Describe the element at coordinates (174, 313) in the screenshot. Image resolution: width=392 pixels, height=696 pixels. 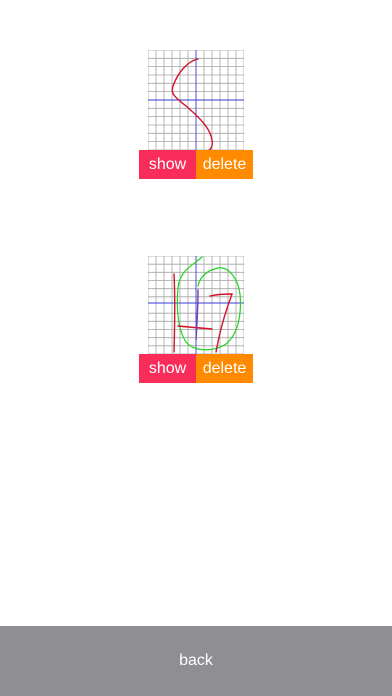
I see `drawn-stroke` at that location.